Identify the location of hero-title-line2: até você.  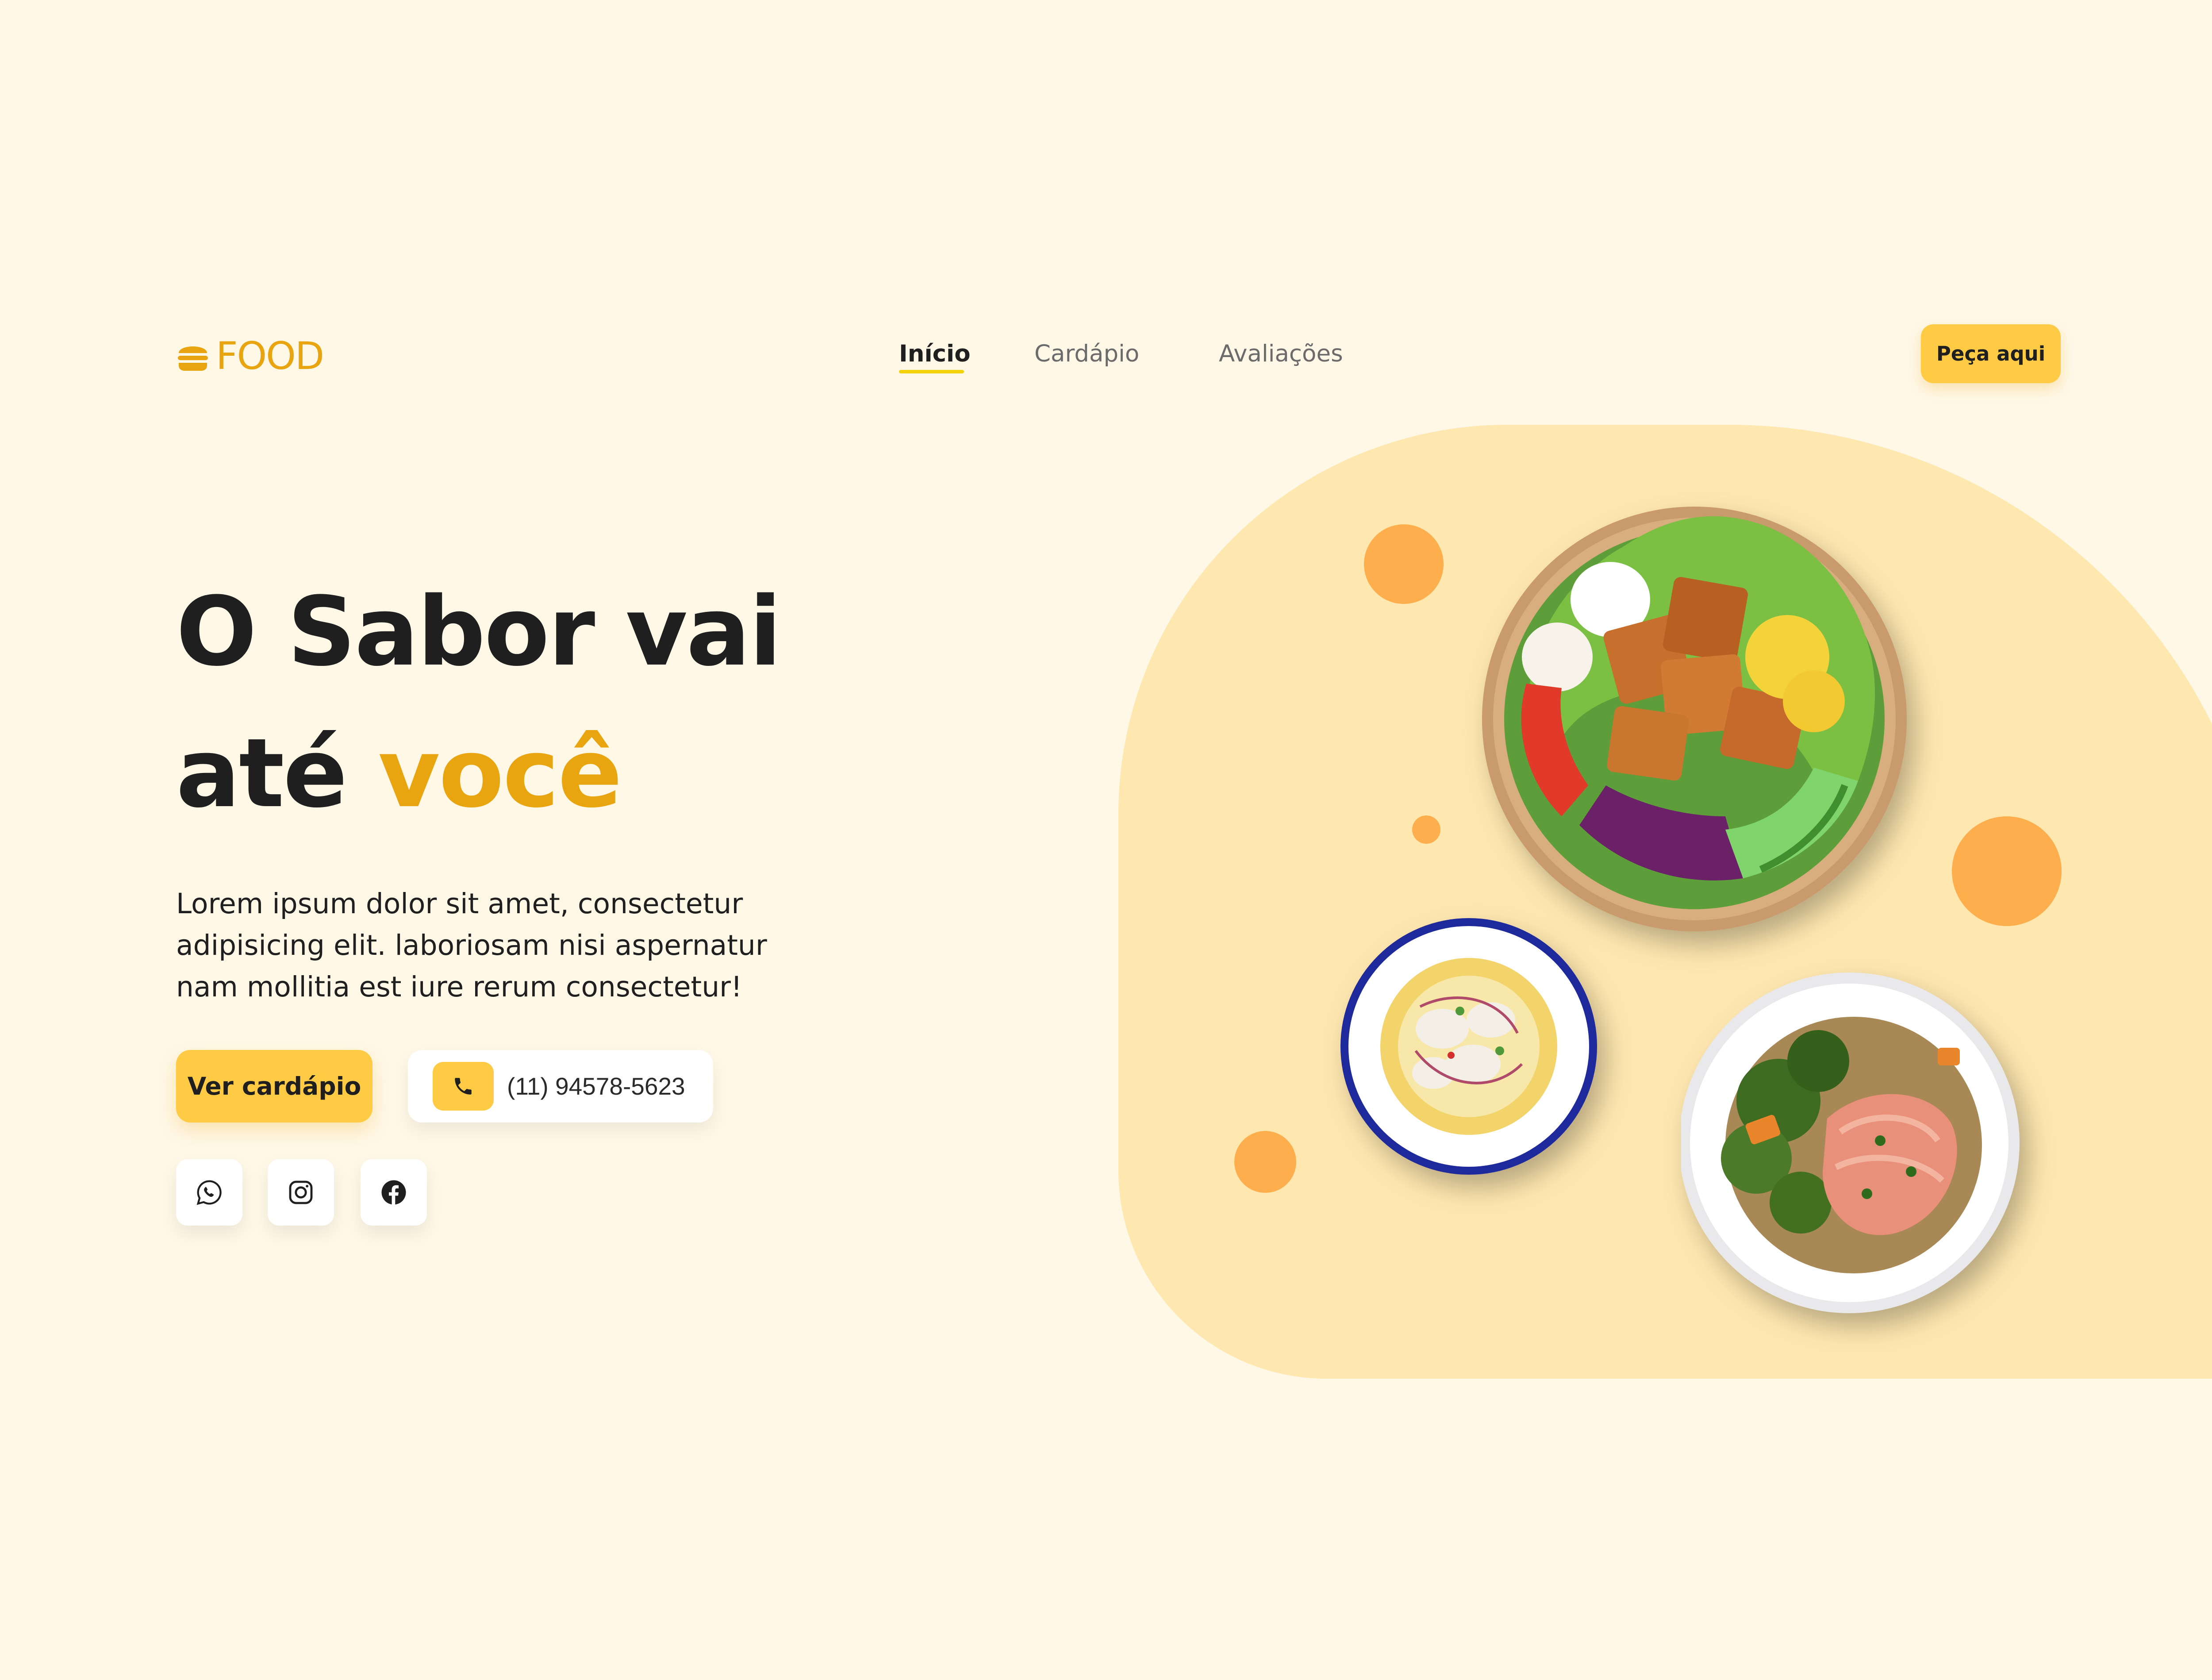
(399, 774).